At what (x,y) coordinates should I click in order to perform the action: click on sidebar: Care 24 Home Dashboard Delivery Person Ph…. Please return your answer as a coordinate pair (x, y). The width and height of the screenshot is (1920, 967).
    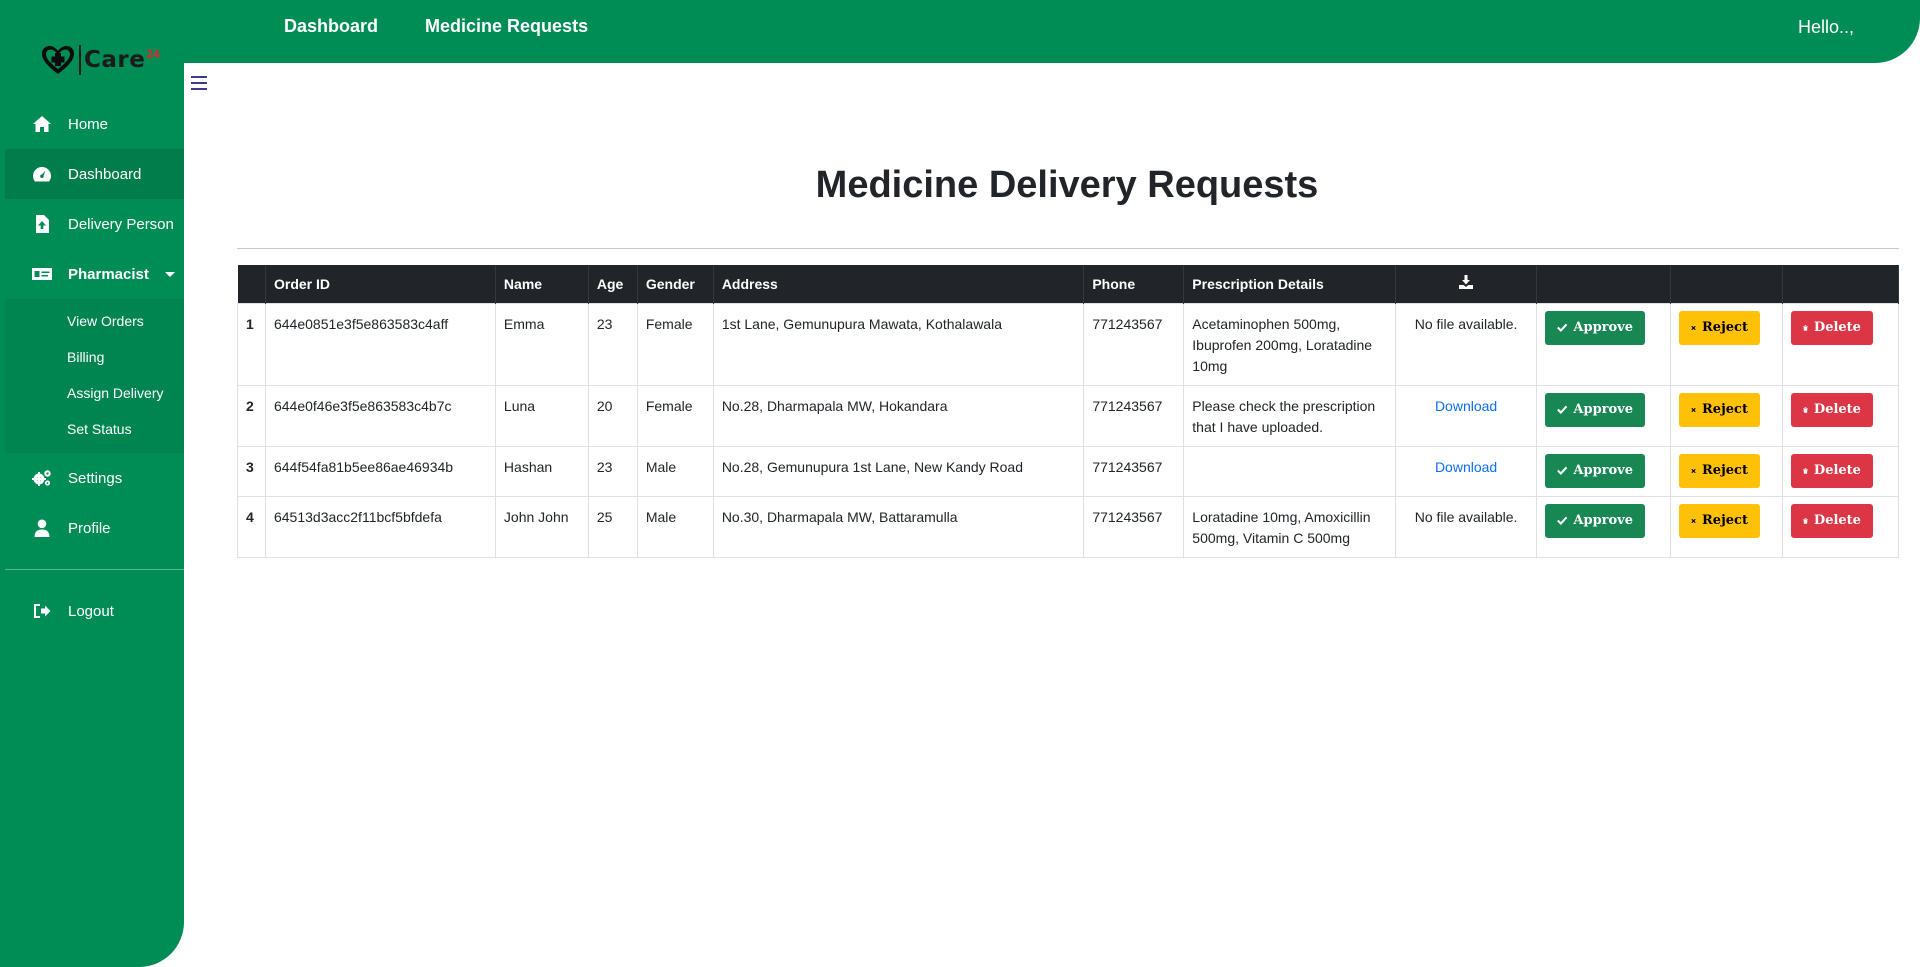
    Looking at the image, I should click on (92, 483).